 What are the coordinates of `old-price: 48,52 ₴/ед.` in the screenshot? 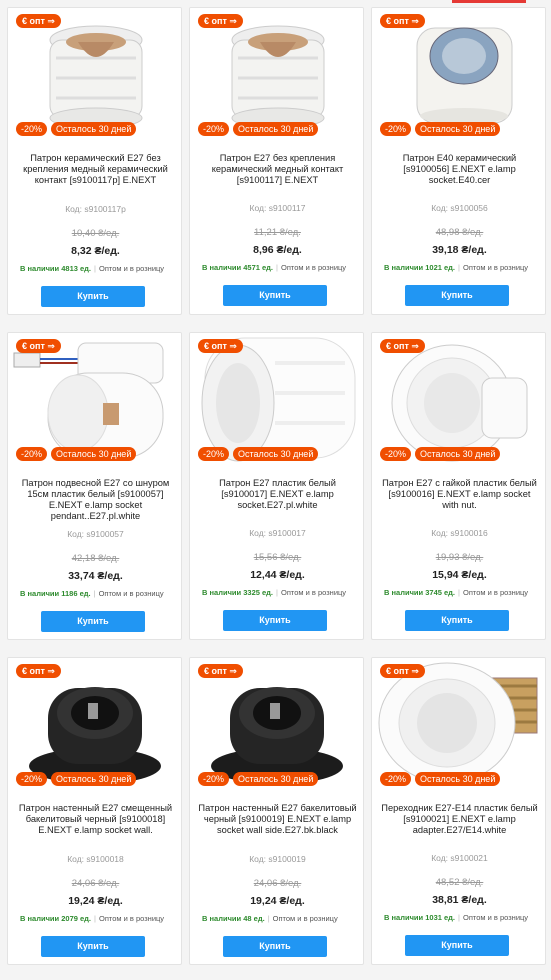 It's located at (459, 882).